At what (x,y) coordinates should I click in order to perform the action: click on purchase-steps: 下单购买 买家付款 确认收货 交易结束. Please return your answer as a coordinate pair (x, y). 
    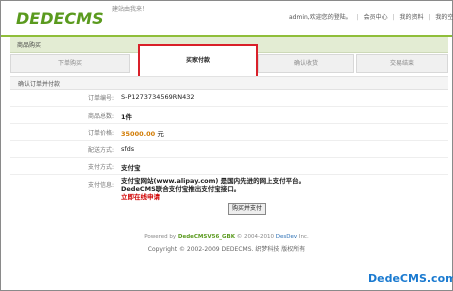
    Looking at the image, I should click on (229, 61).